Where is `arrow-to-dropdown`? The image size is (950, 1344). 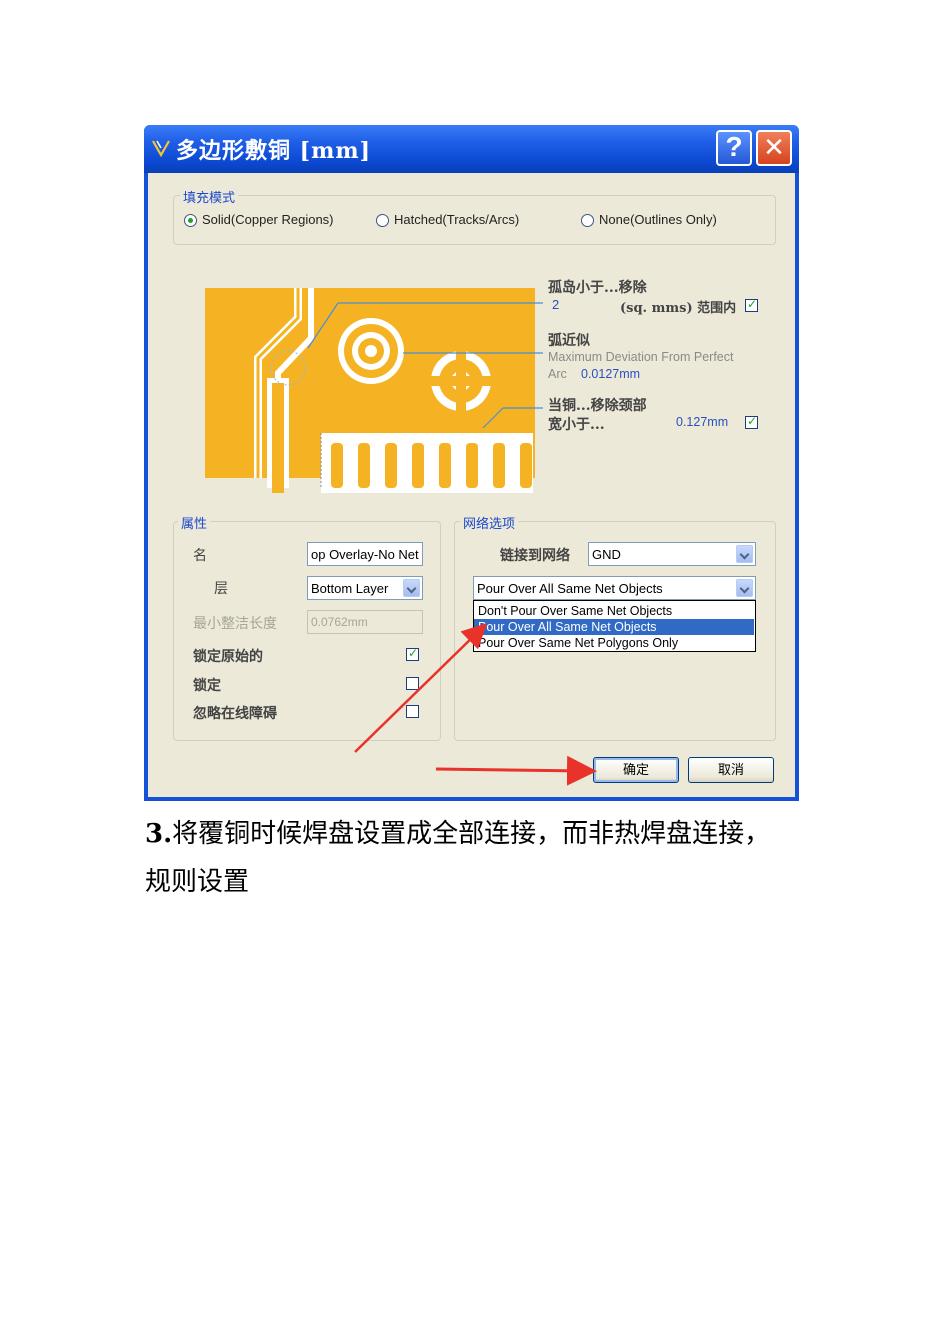
arrow-to-dropdown is located at coordinates (421, 688).